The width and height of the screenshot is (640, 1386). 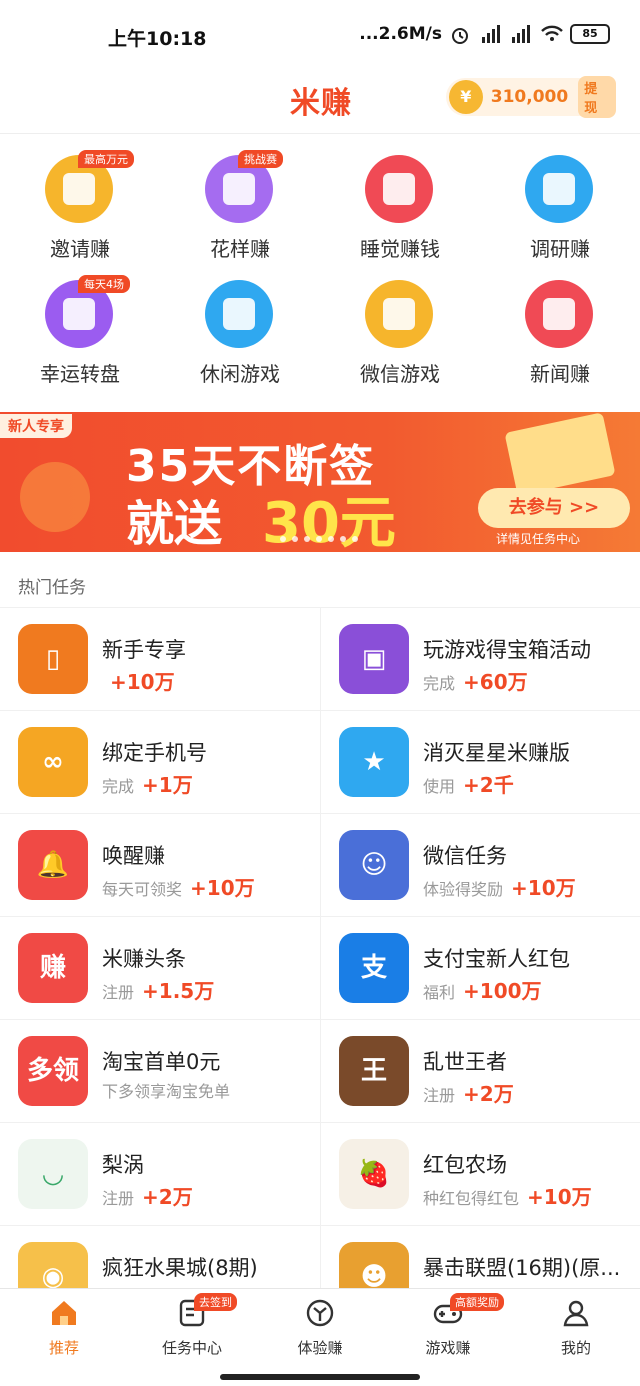 I want to click on task-meta: +10万, so click(x=138, y=680).